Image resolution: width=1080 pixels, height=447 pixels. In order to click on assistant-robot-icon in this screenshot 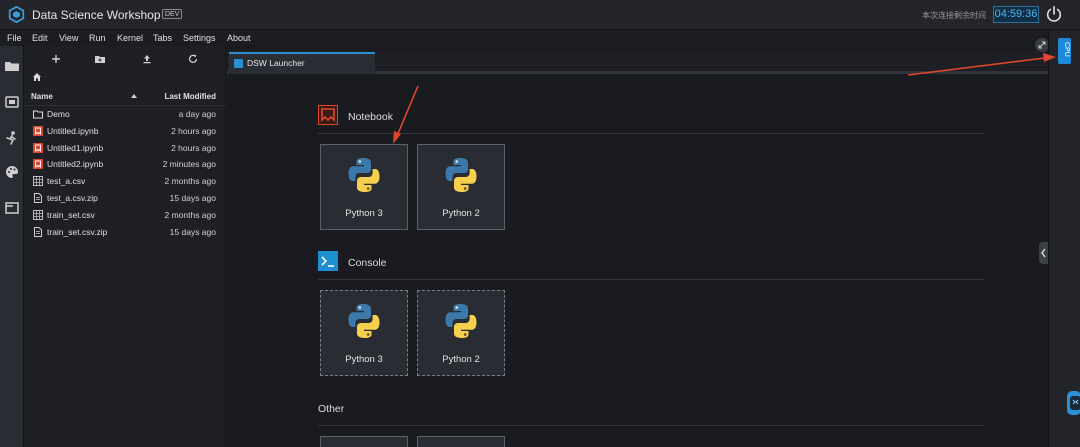, I will do `click(1072, 403)`.